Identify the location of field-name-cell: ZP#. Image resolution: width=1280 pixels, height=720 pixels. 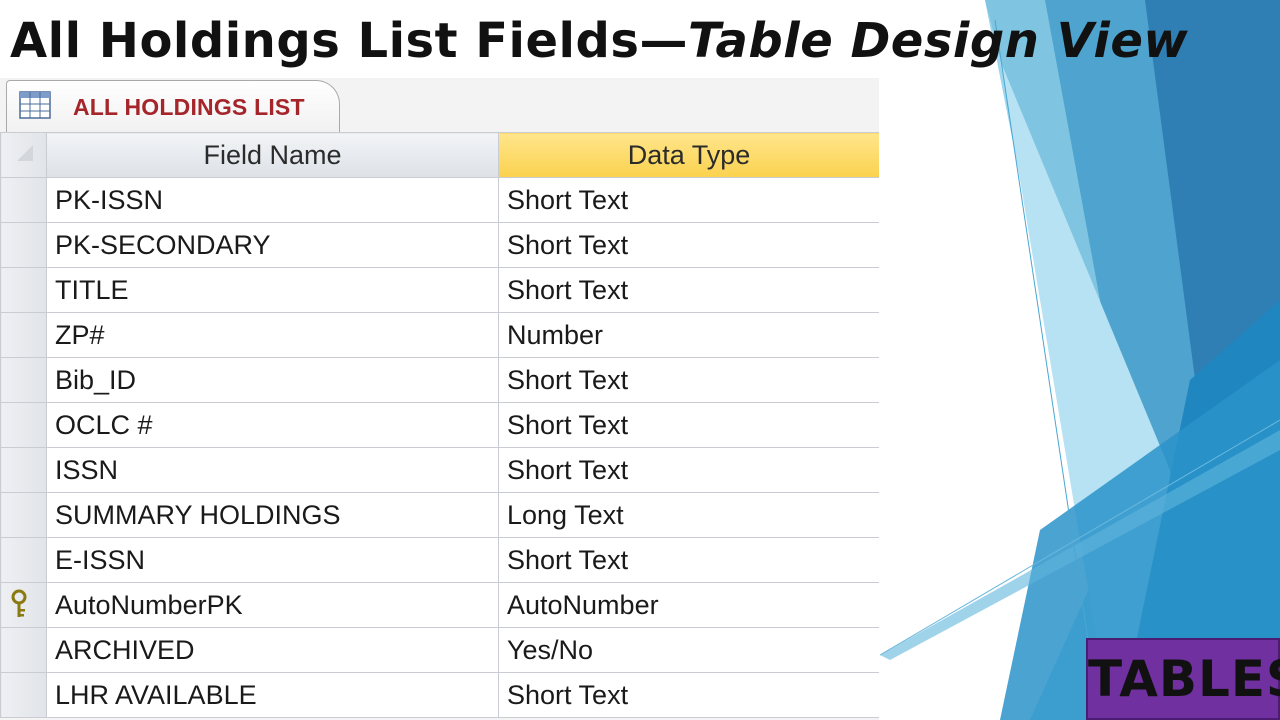
(272, 335).